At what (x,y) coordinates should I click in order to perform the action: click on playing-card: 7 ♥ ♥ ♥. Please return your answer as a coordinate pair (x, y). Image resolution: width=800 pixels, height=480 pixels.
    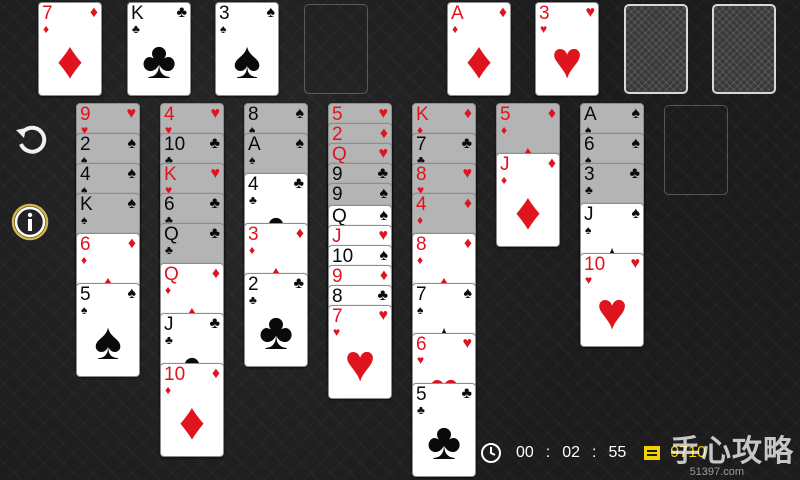
    Looking at the image, I should click on (360, 352).